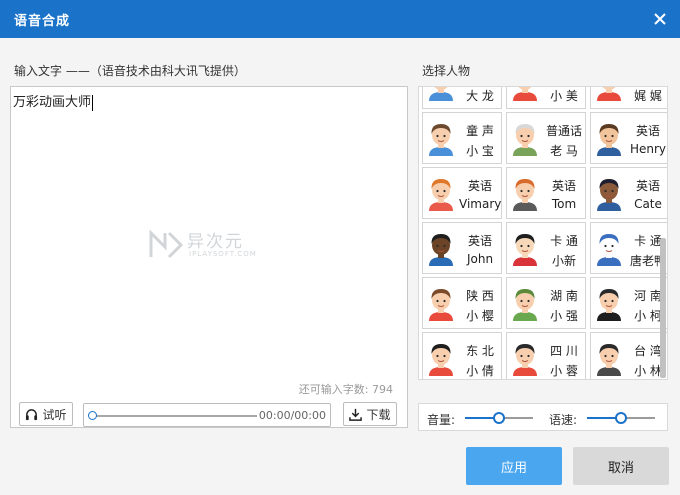 The height and width of the screenshot is (495, 680). Describe the element at coordinates (54, 414) in the screenshot. I see `preview-button-label: 试听` at that location.